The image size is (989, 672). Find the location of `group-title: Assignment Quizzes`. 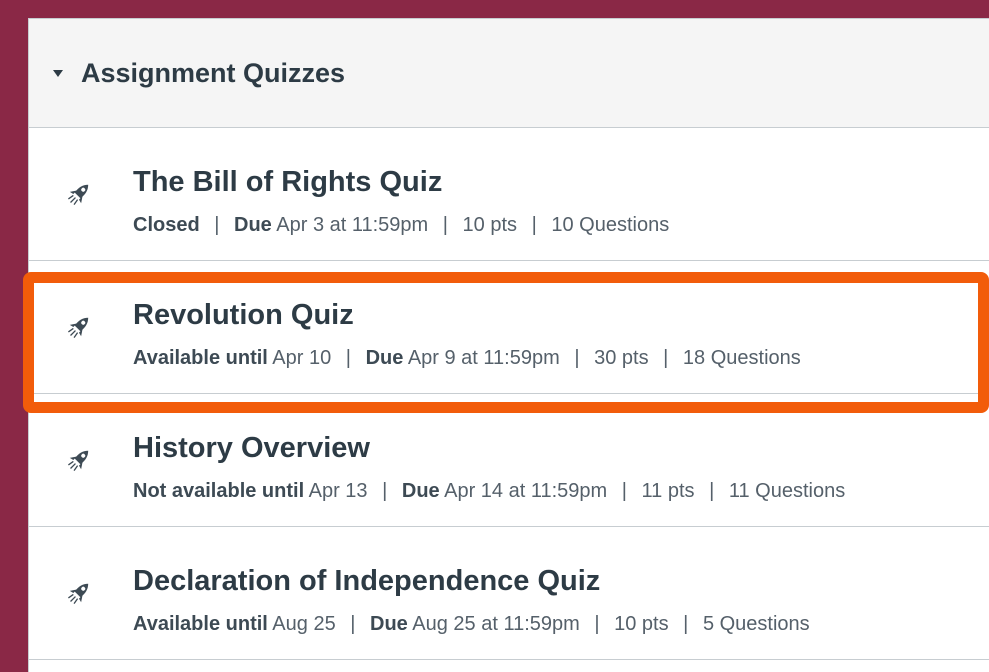

group-title: Assignment Quizzes is located at coordinates (213, 72).